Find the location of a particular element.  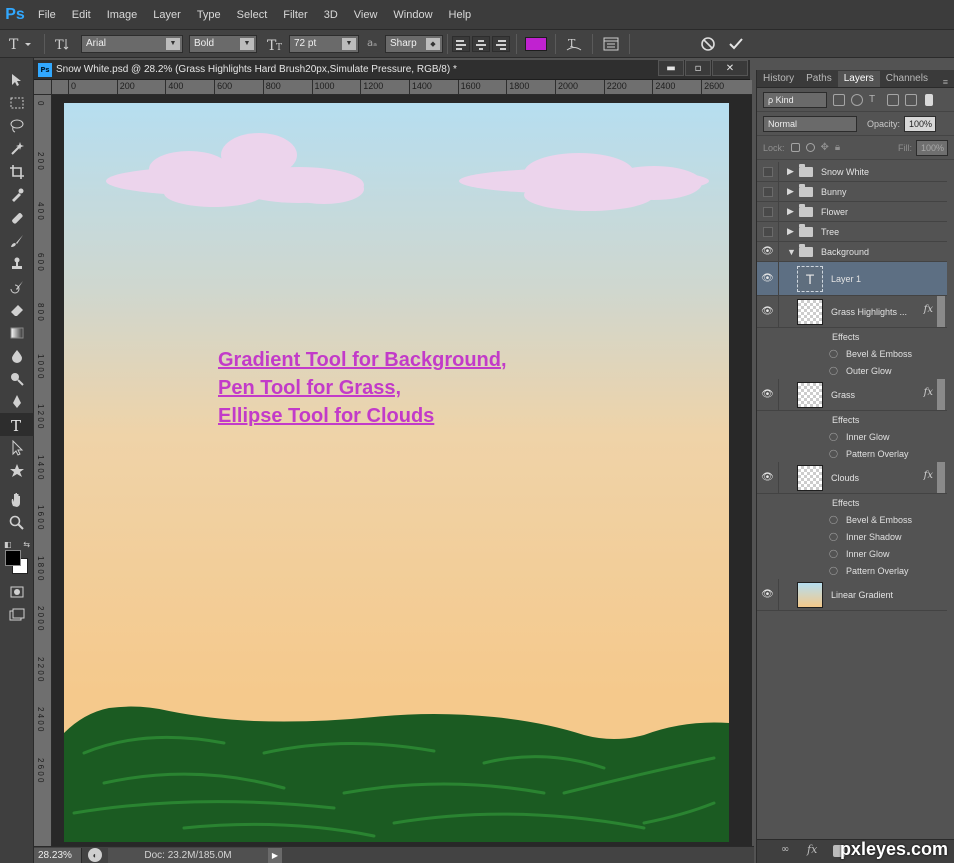

path-selection-tool-icon is located at coordinates (17, 447).